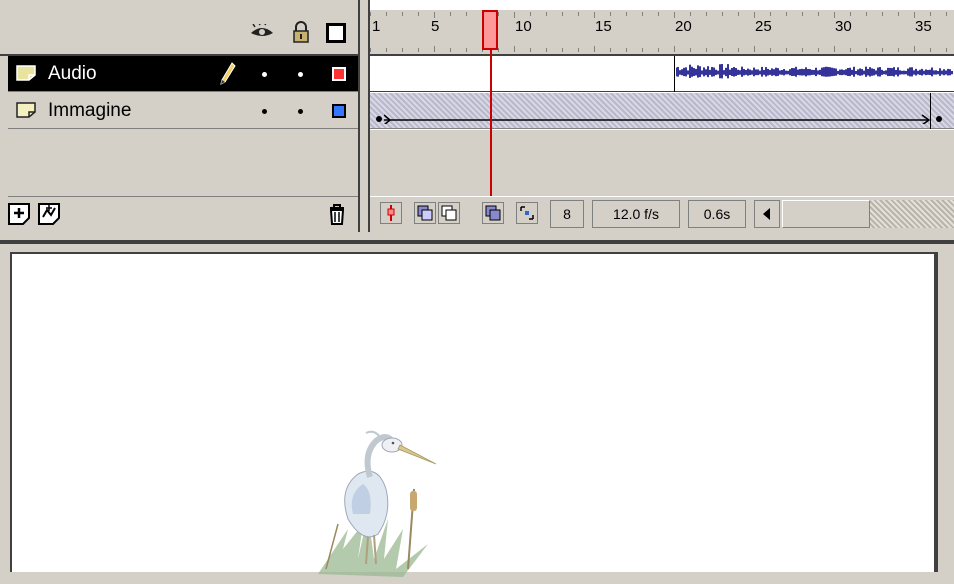 The height and width of the screenshot is (584, 954). I want to click on frame-ruler: 1 5 10 15 20 25 30 35, so click(662, 33).